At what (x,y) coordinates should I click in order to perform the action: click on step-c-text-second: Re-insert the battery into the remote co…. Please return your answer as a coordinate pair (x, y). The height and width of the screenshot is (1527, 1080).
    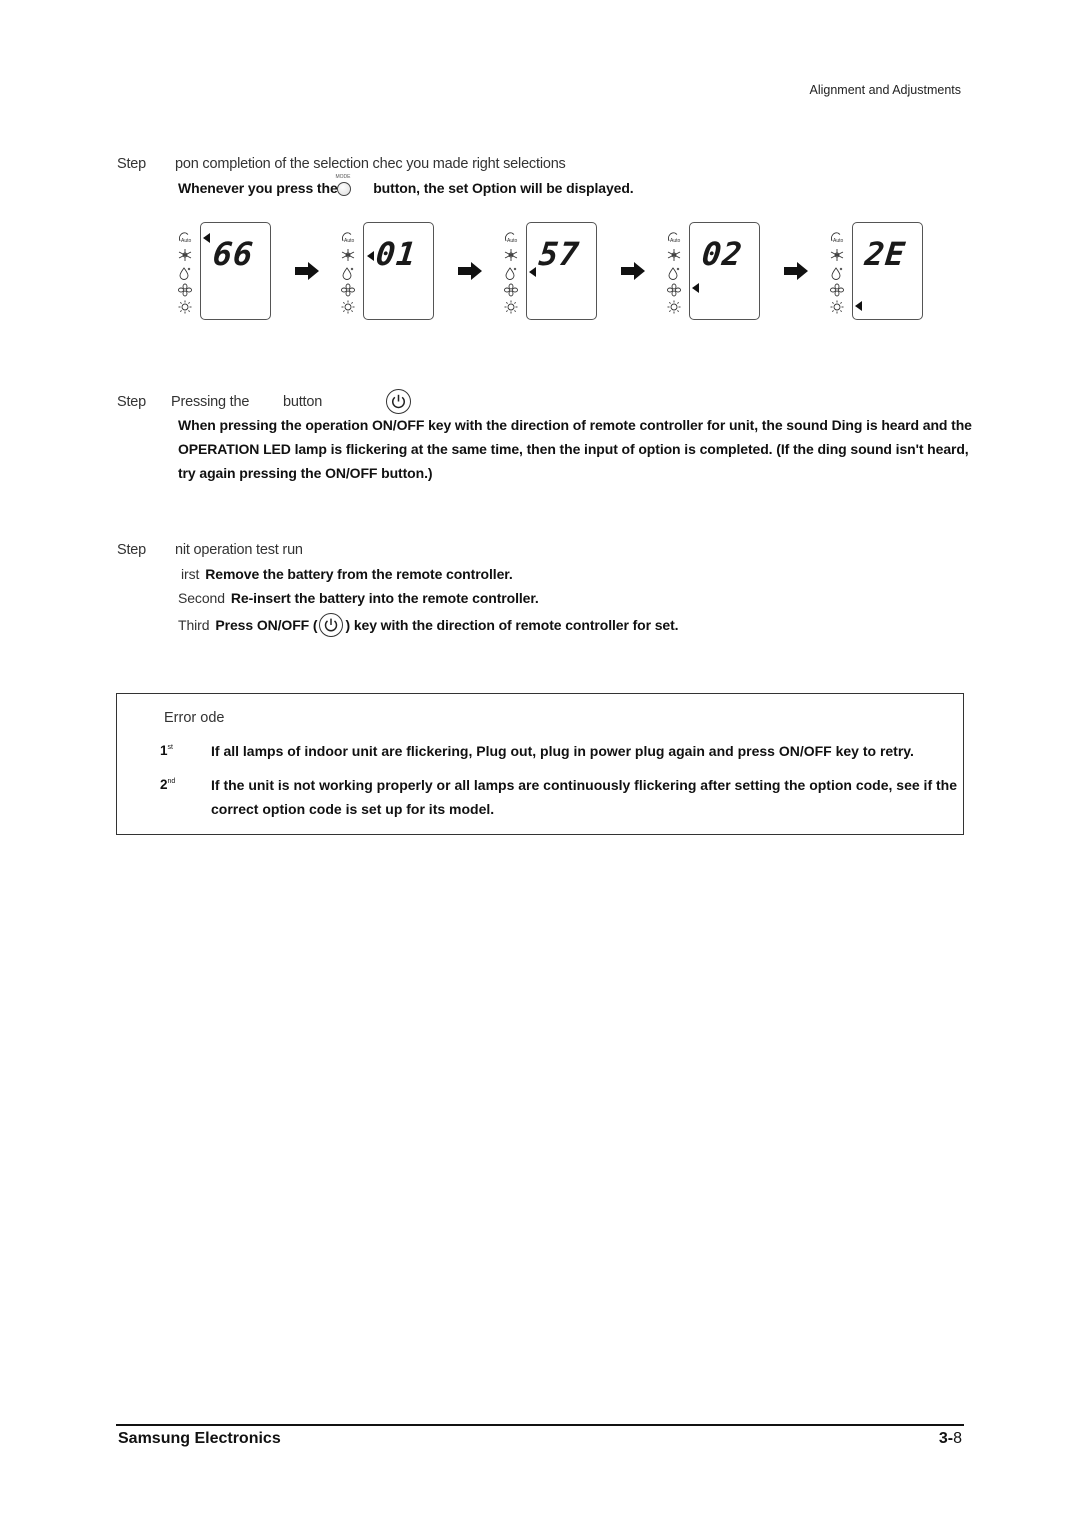
    Looking at the image, I should click on (384, 598).